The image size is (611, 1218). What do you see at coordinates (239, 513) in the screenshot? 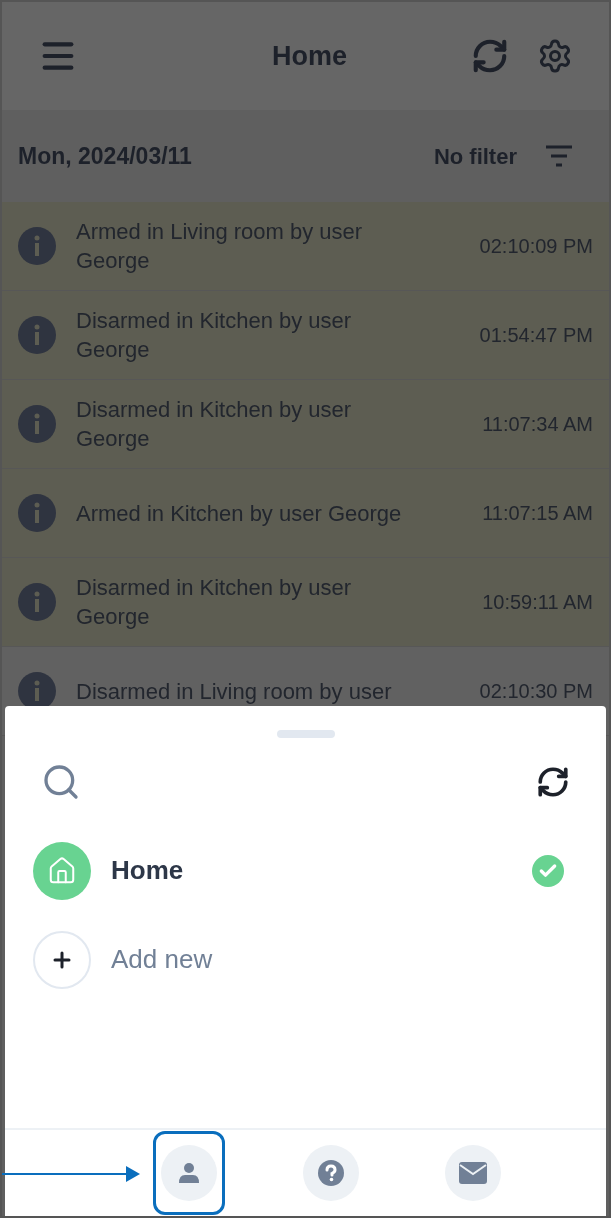
I see `event-message: Armed in Kitchen by user George` at bounding box center [239, 513].